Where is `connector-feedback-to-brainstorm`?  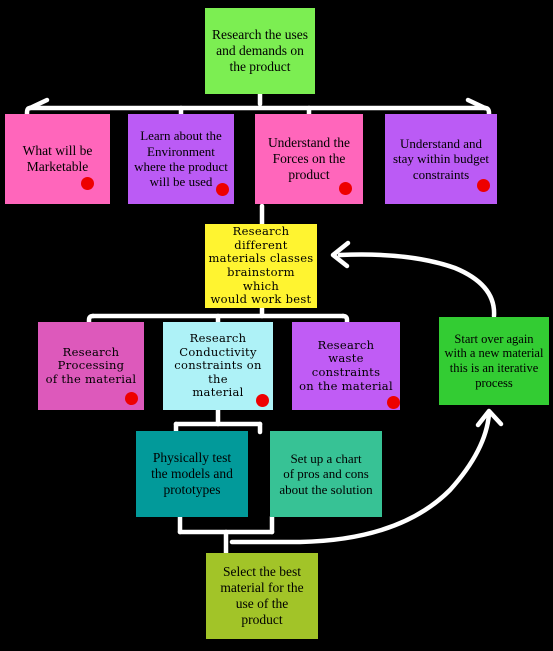 connector-feedback-to-brainstorm is located at coordinates (417, 285).